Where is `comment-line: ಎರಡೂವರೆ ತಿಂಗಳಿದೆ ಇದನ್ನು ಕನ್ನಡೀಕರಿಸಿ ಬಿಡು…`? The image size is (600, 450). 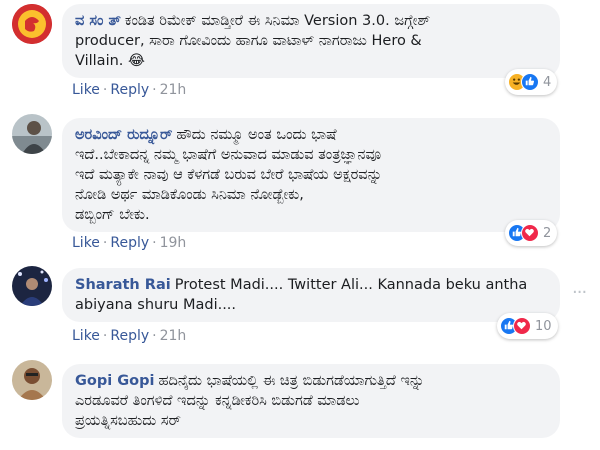 comment-line: ಎರಡೂವರೆ ತಿಂಗಳಿದೆ ಇದನ್ನು ಕನ್ನಡೀಕರಿಸಿ ಬಿಡು… is located at coordinates (217, 401).